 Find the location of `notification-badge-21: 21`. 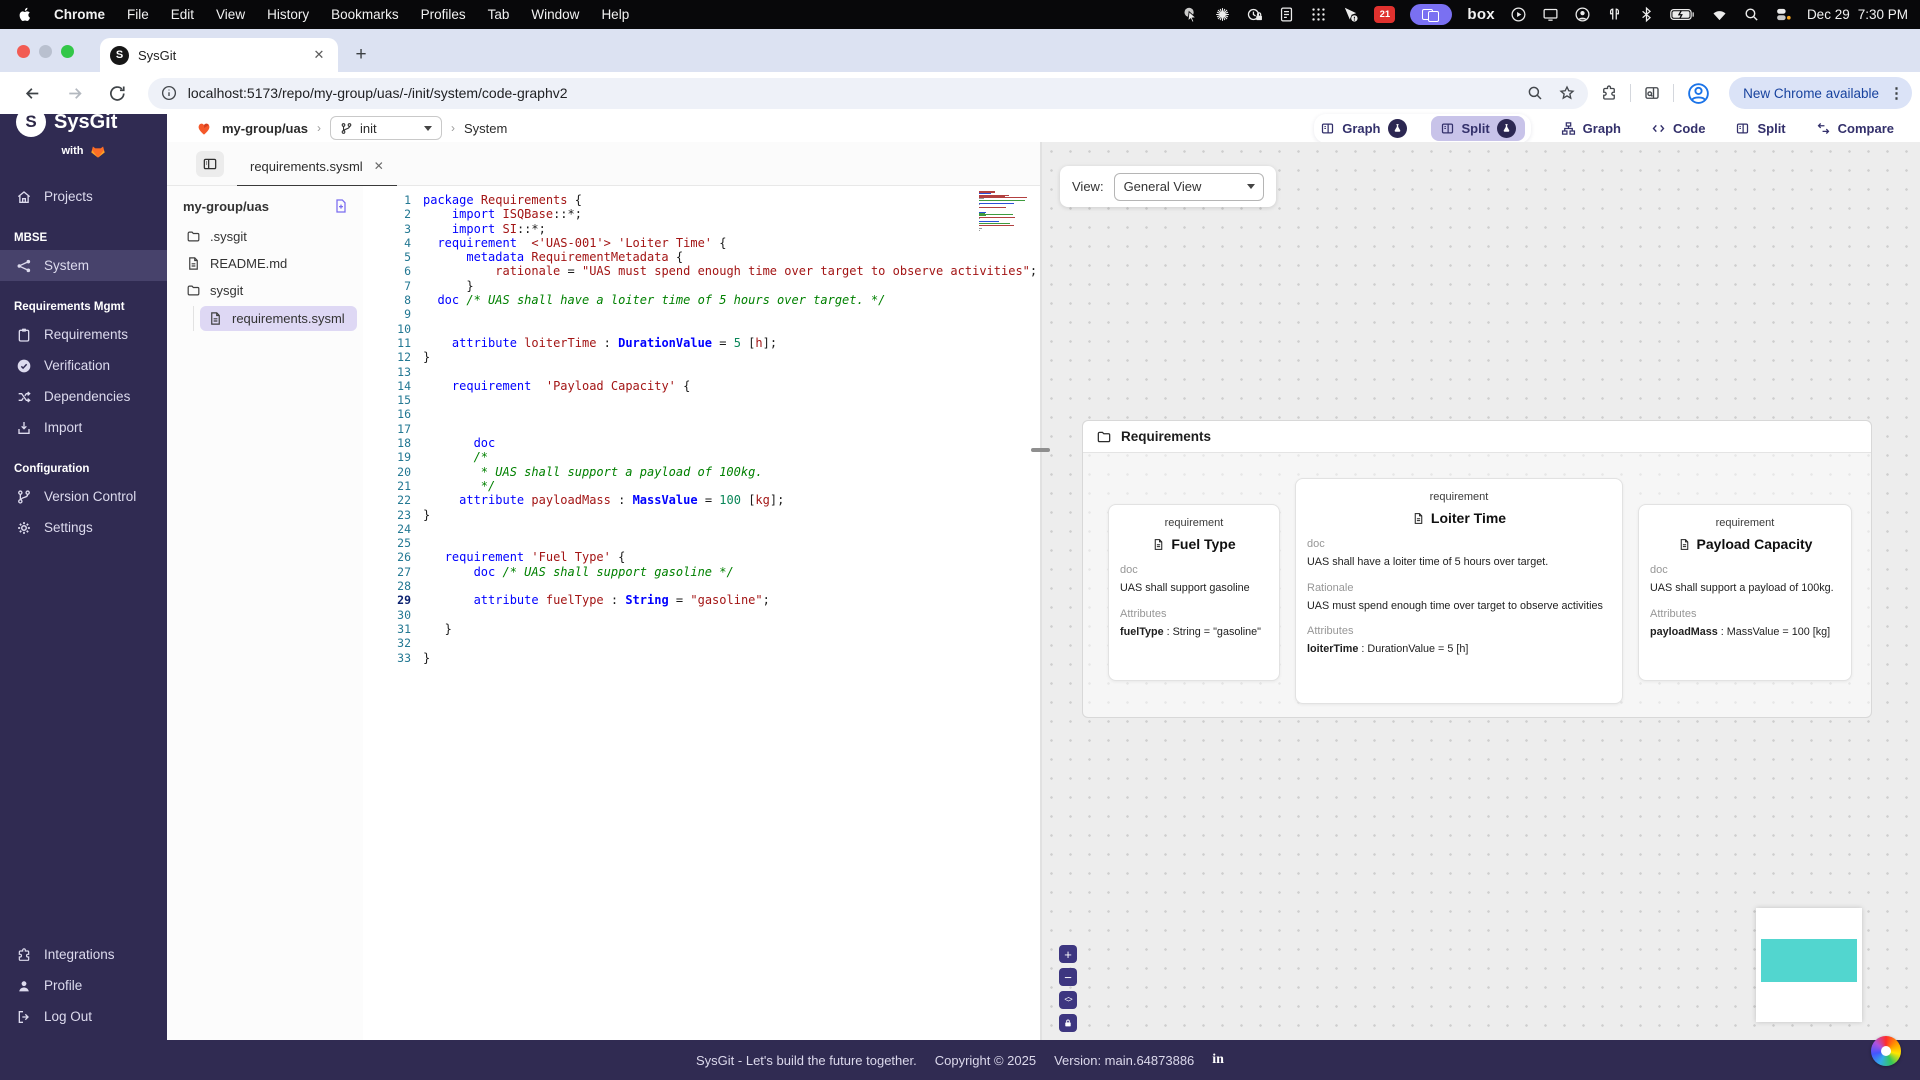

notification-badge-21: 21 is located at coordinates (1385, 14).